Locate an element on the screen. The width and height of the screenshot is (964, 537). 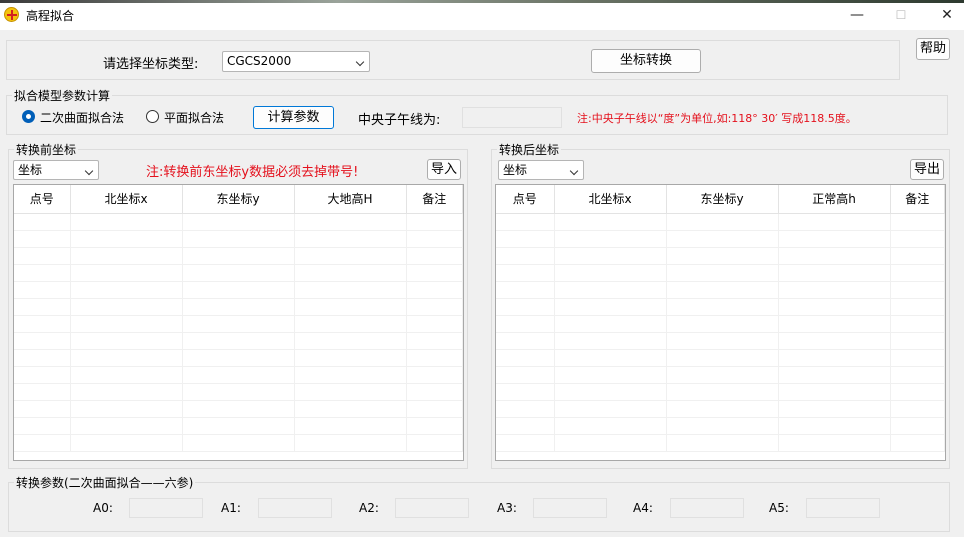
help-button: 帮助 is located at coordinates (933, 49).